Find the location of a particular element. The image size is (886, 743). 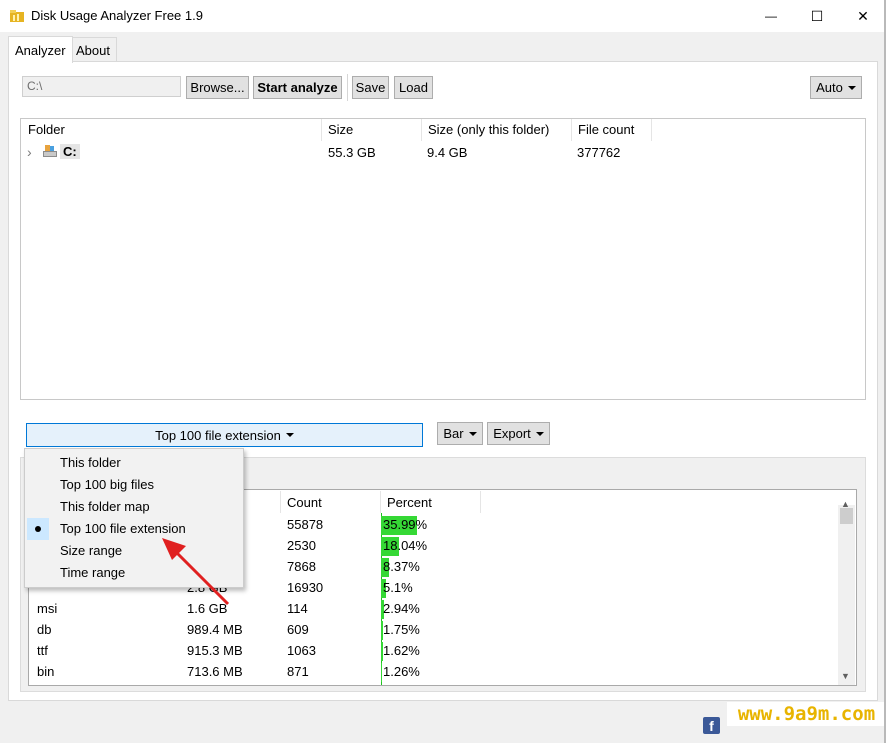

menu-item: This folder is located at coordinates (90, 462).